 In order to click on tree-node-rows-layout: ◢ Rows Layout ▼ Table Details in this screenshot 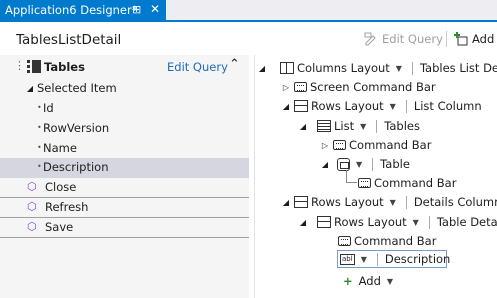, I will do `click(397, 222)`.